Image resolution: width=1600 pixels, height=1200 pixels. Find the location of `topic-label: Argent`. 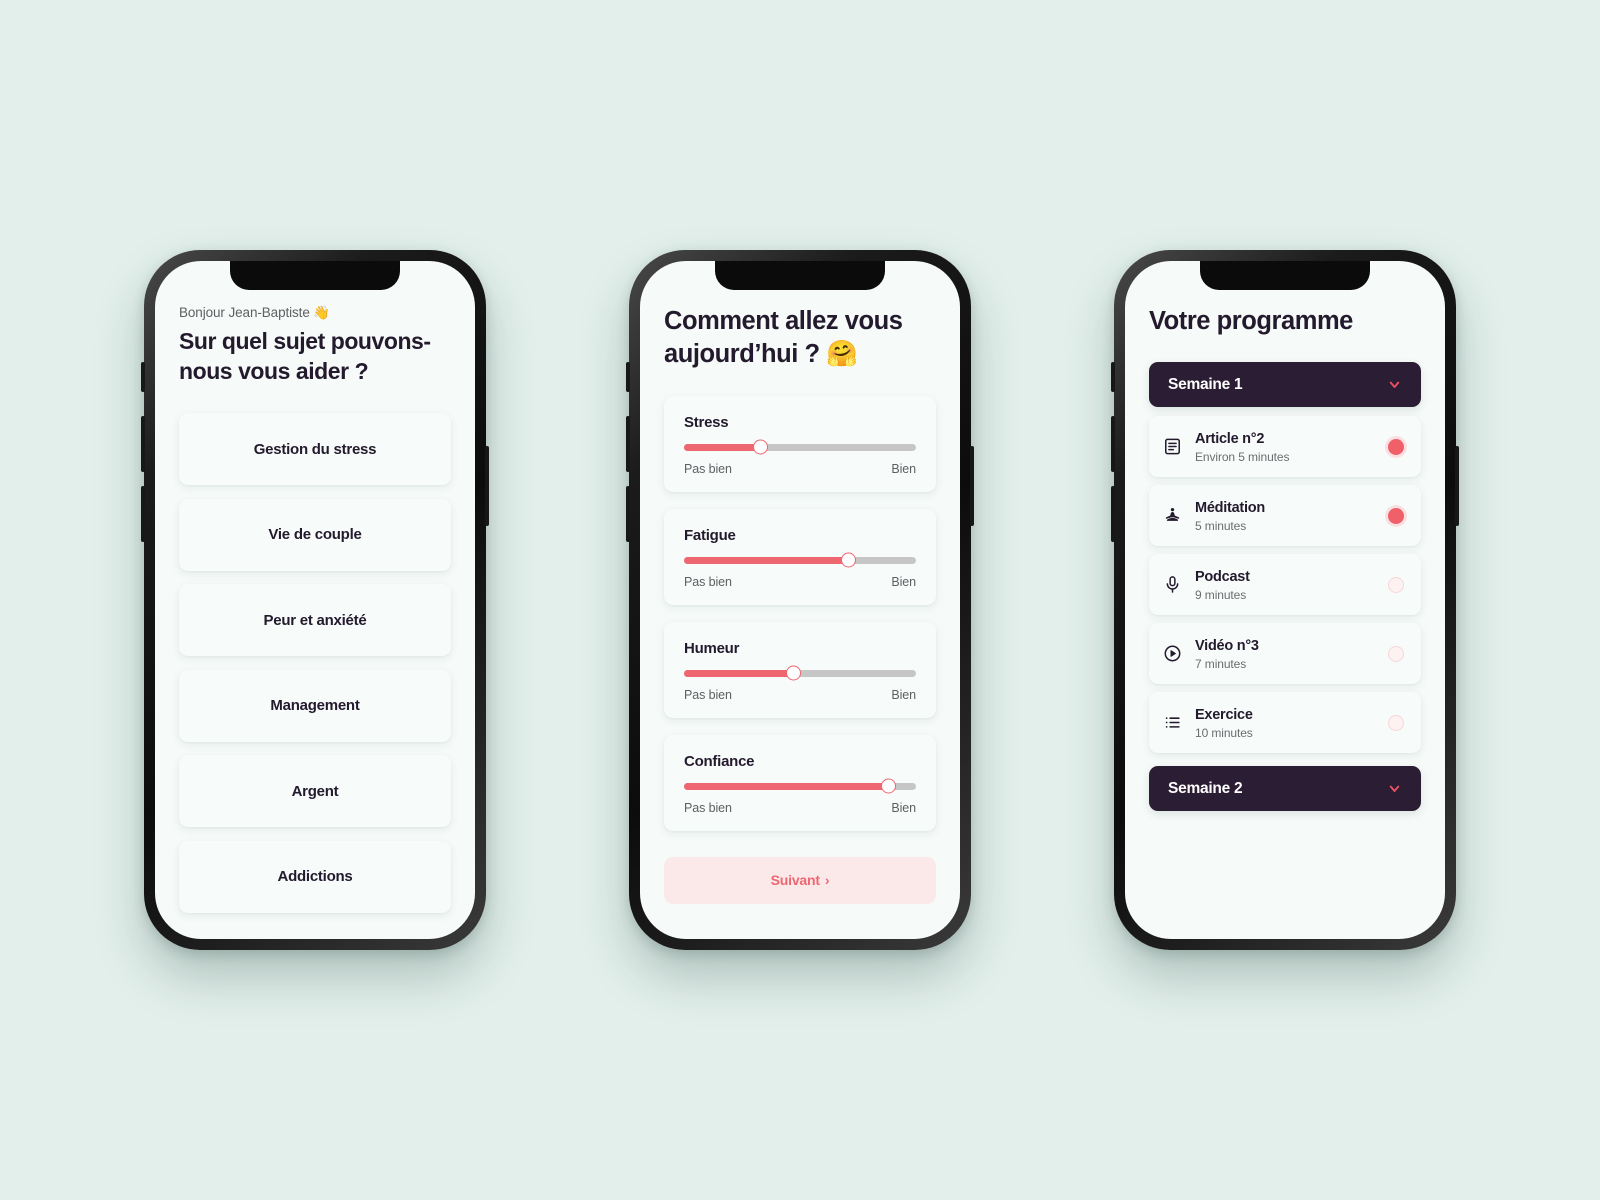

topic-label: Argent is located at coordinates (315, 791).